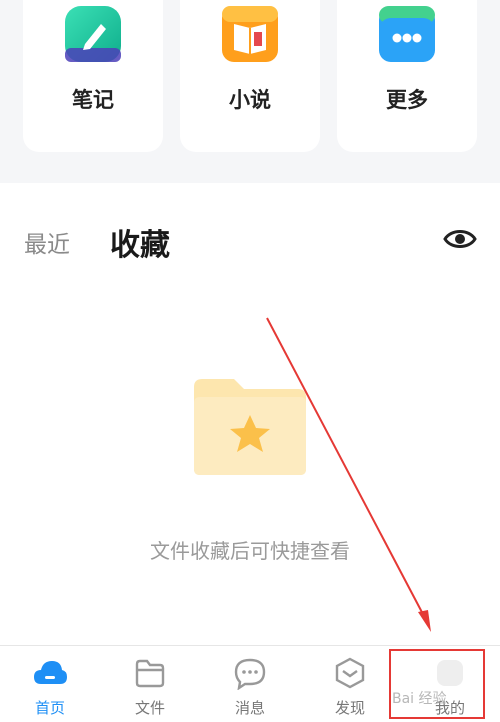 Image resolution: width=500 pixels, height=722 pixels. I want to click on more-dots-icon, so click(407, 34).